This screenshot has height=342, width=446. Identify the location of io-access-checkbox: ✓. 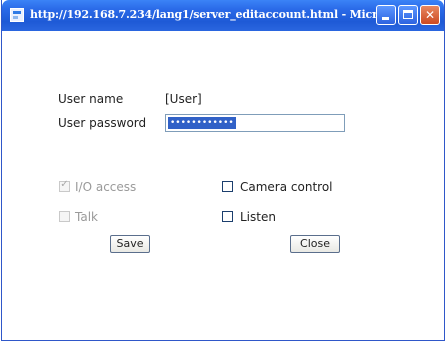
(64, 185).